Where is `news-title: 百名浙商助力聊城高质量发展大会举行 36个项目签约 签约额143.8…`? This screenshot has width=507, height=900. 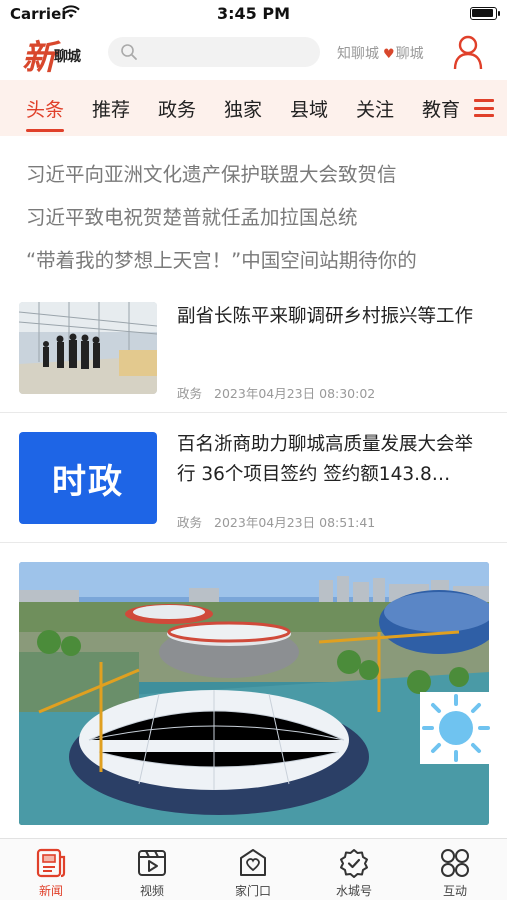
news-title: 百名浙商助力聊城高质量发展大会举行 36个项目签约 签约额143.8… is located at coordinates (325, 459).